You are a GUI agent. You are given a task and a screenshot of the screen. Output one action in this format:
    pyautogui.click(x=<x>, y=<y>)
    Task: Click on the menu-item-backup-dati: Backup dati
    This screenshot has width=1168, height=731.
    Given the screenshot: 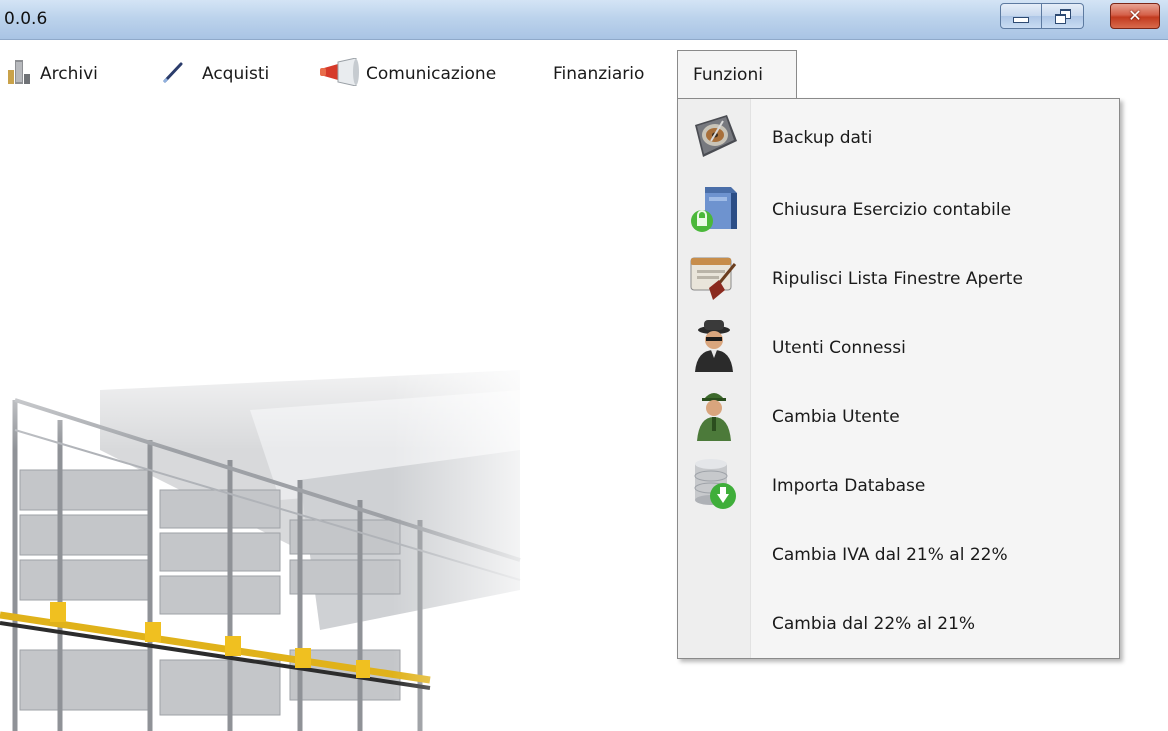 What is the action you would take?
    pyautogui.click(x=898, y=137)
    